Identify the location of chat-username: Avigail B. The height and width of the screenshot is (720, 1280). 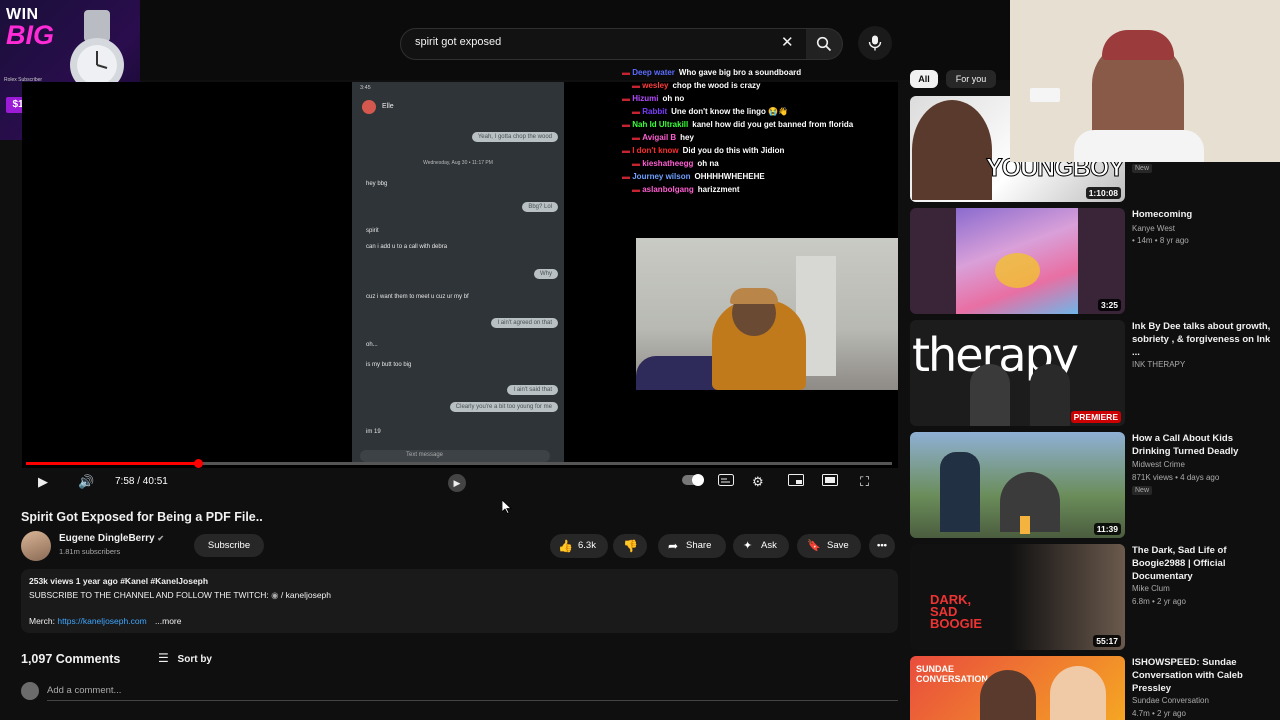
(659, 137).